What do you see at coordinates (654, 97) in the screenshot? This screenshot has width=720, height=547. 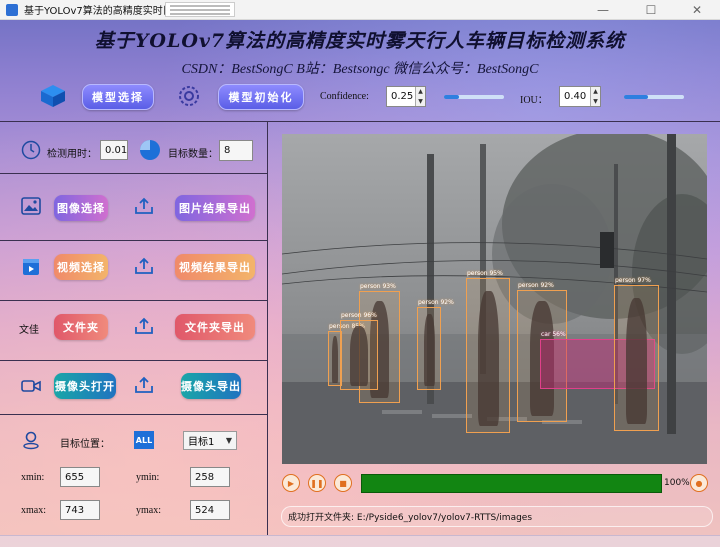 I see `iou-slider` at bounding box center [654, 97].